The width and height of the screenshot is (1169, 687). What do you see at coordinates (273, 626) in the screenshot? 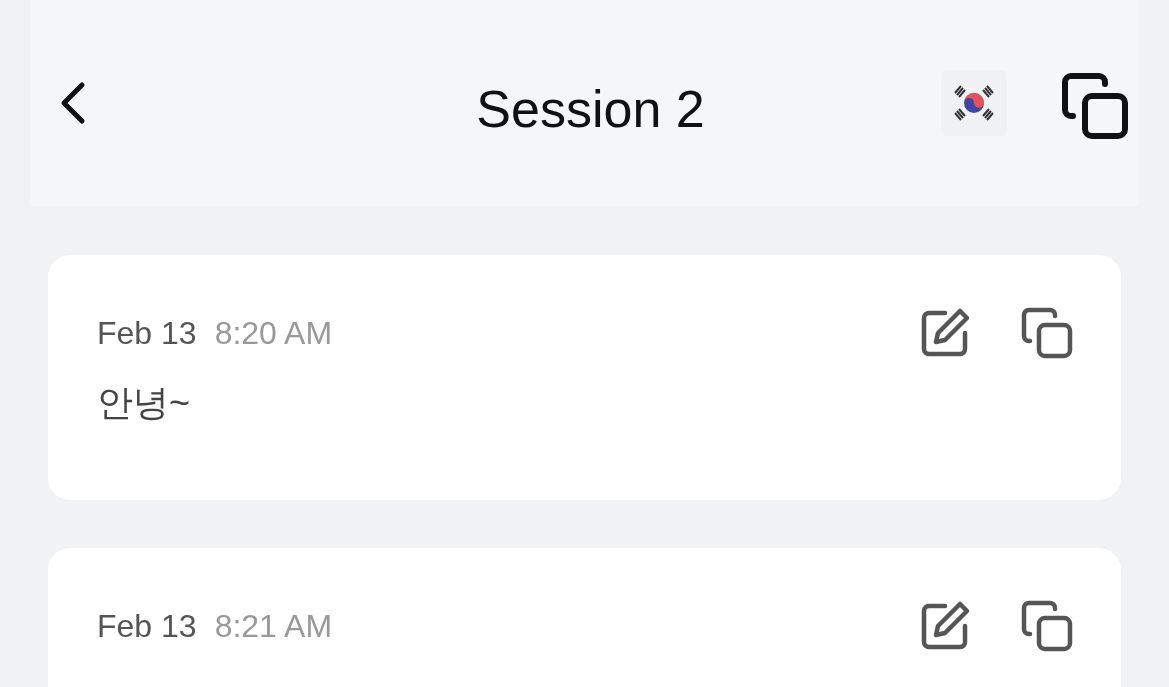
I see `message-time: 8:21 AM` at bounding box center [273, 626].